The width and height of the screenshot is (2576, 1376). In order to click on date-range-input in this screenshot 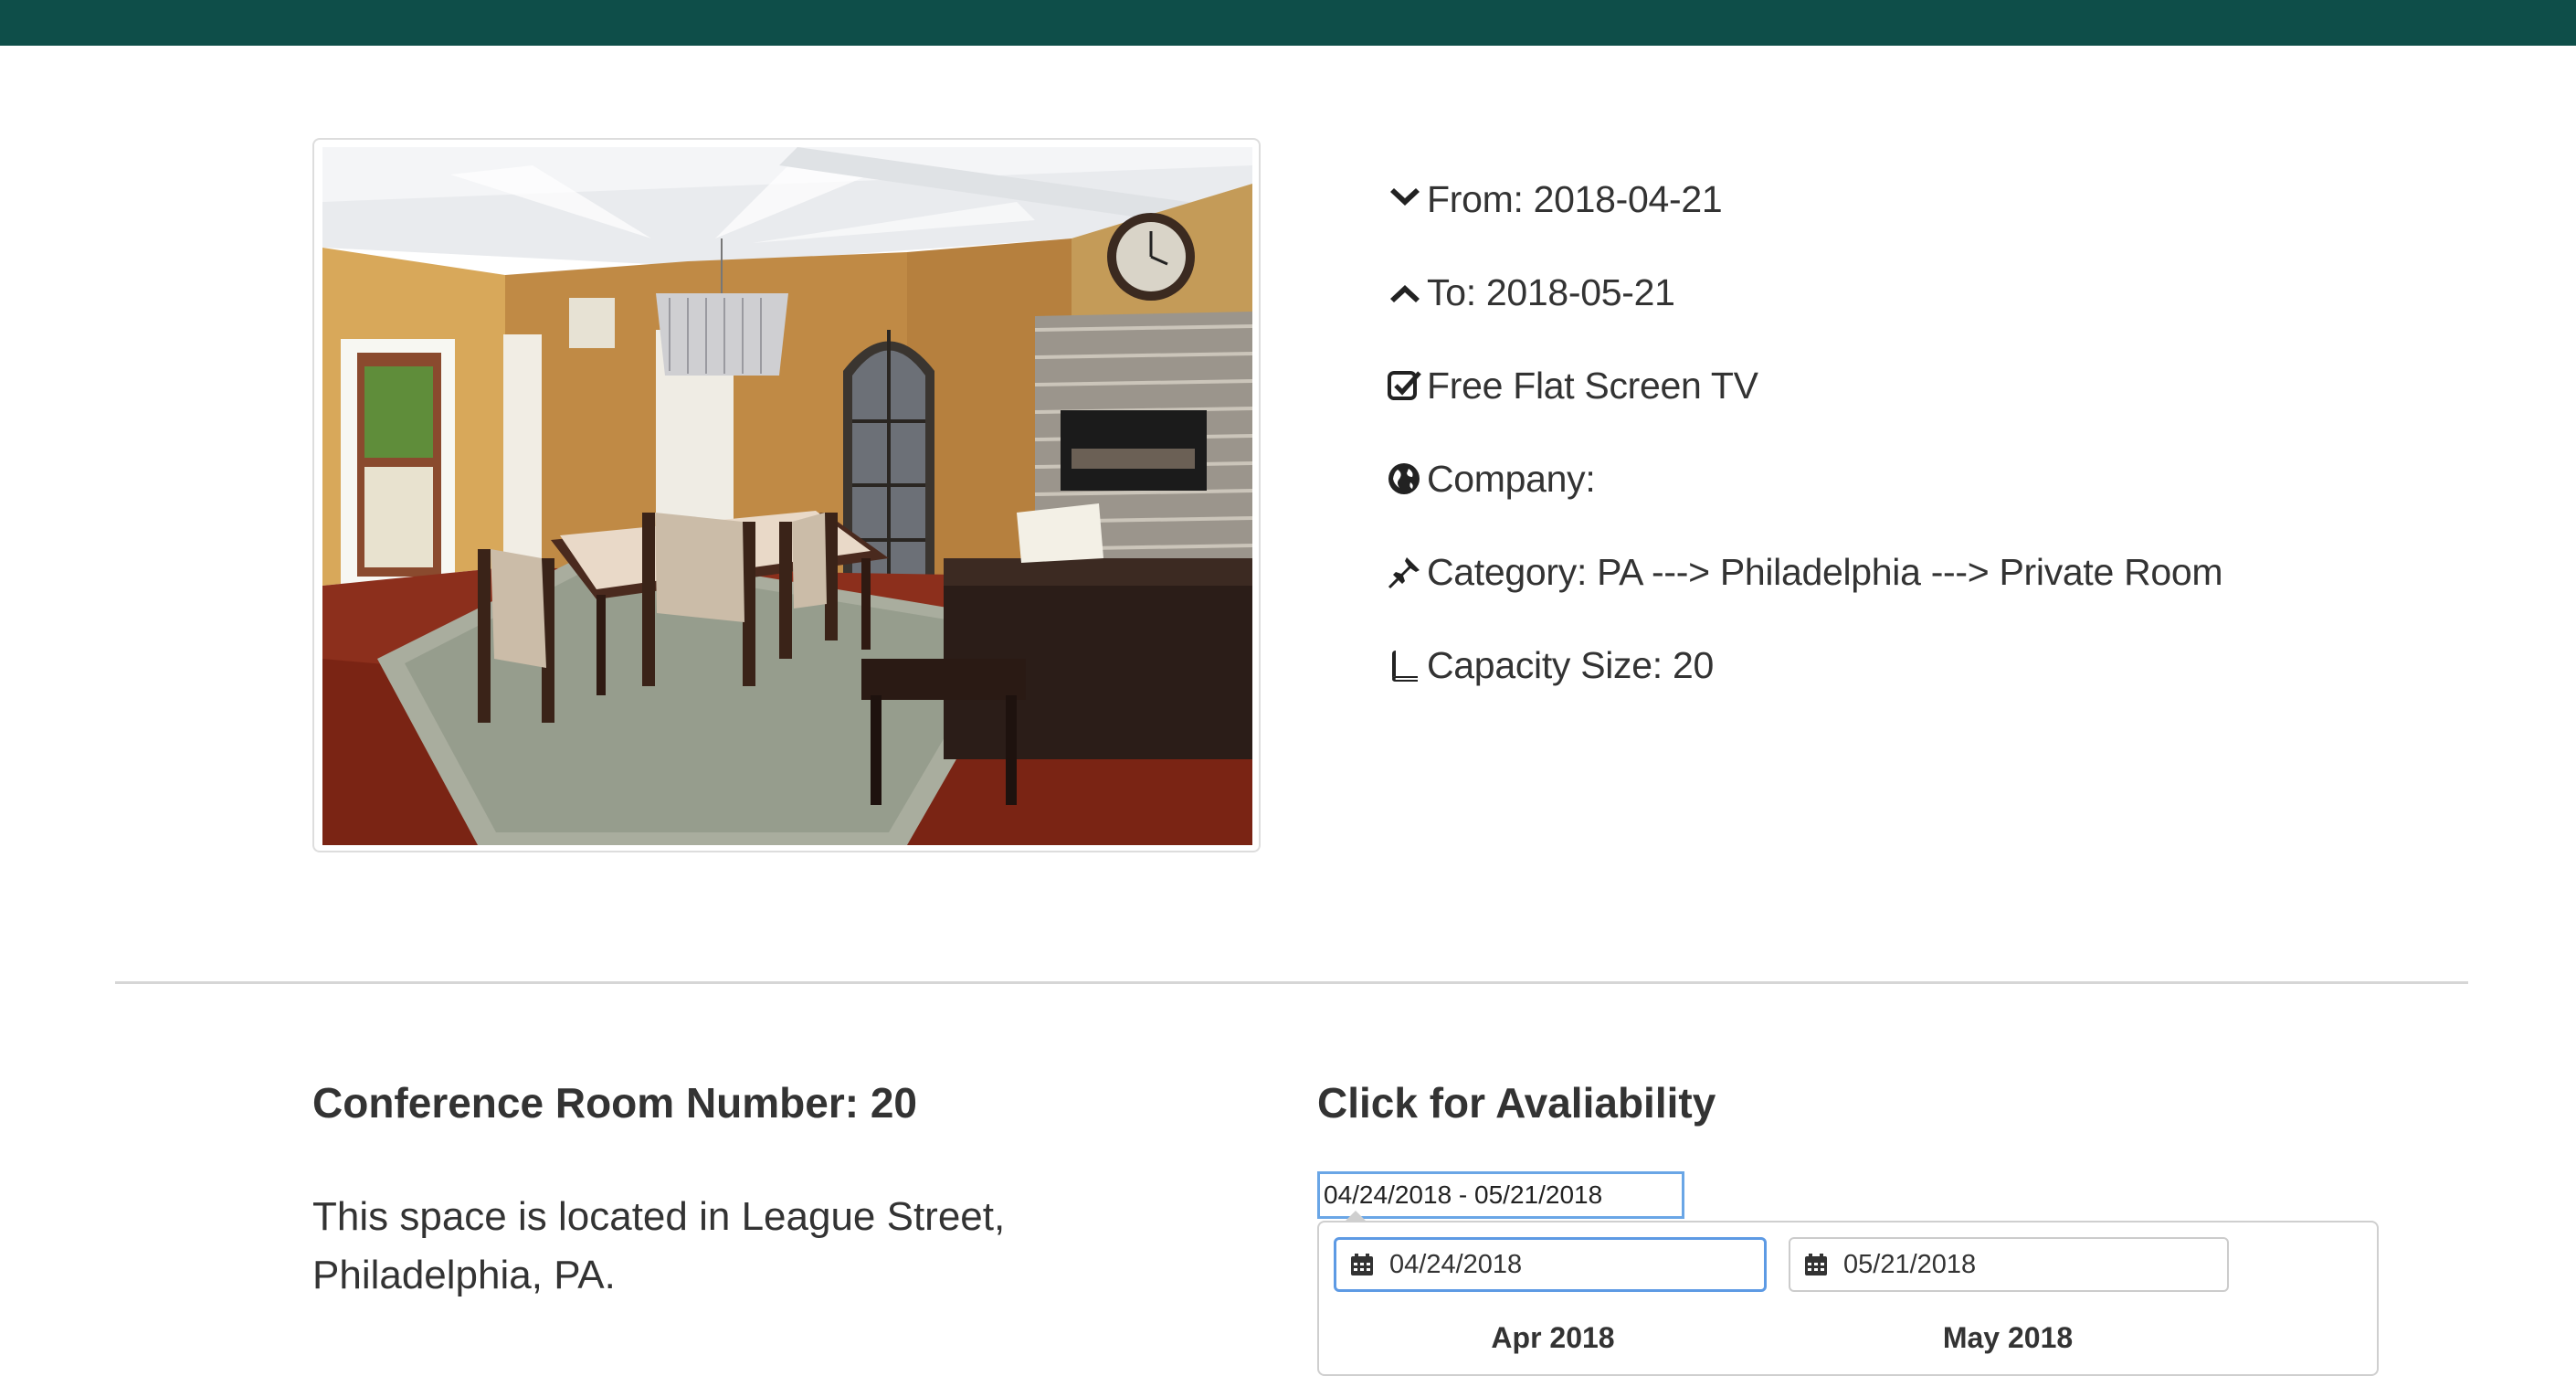, I will do `click(1500, 1195)`.